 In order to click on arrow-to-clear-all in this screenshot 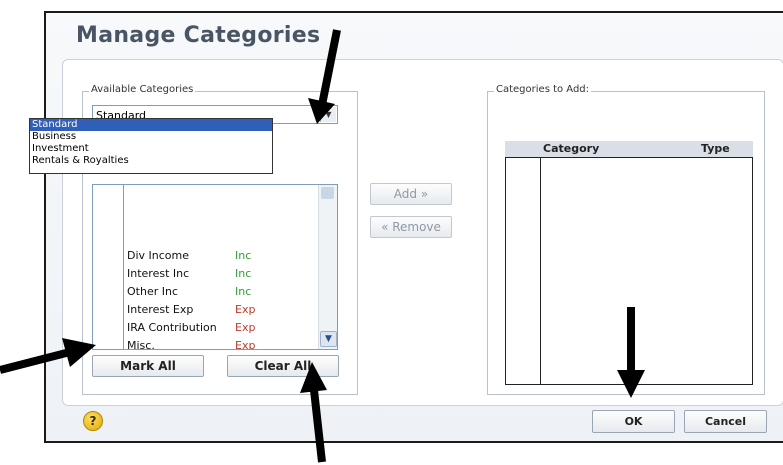, I will do `click(313, 412)`.